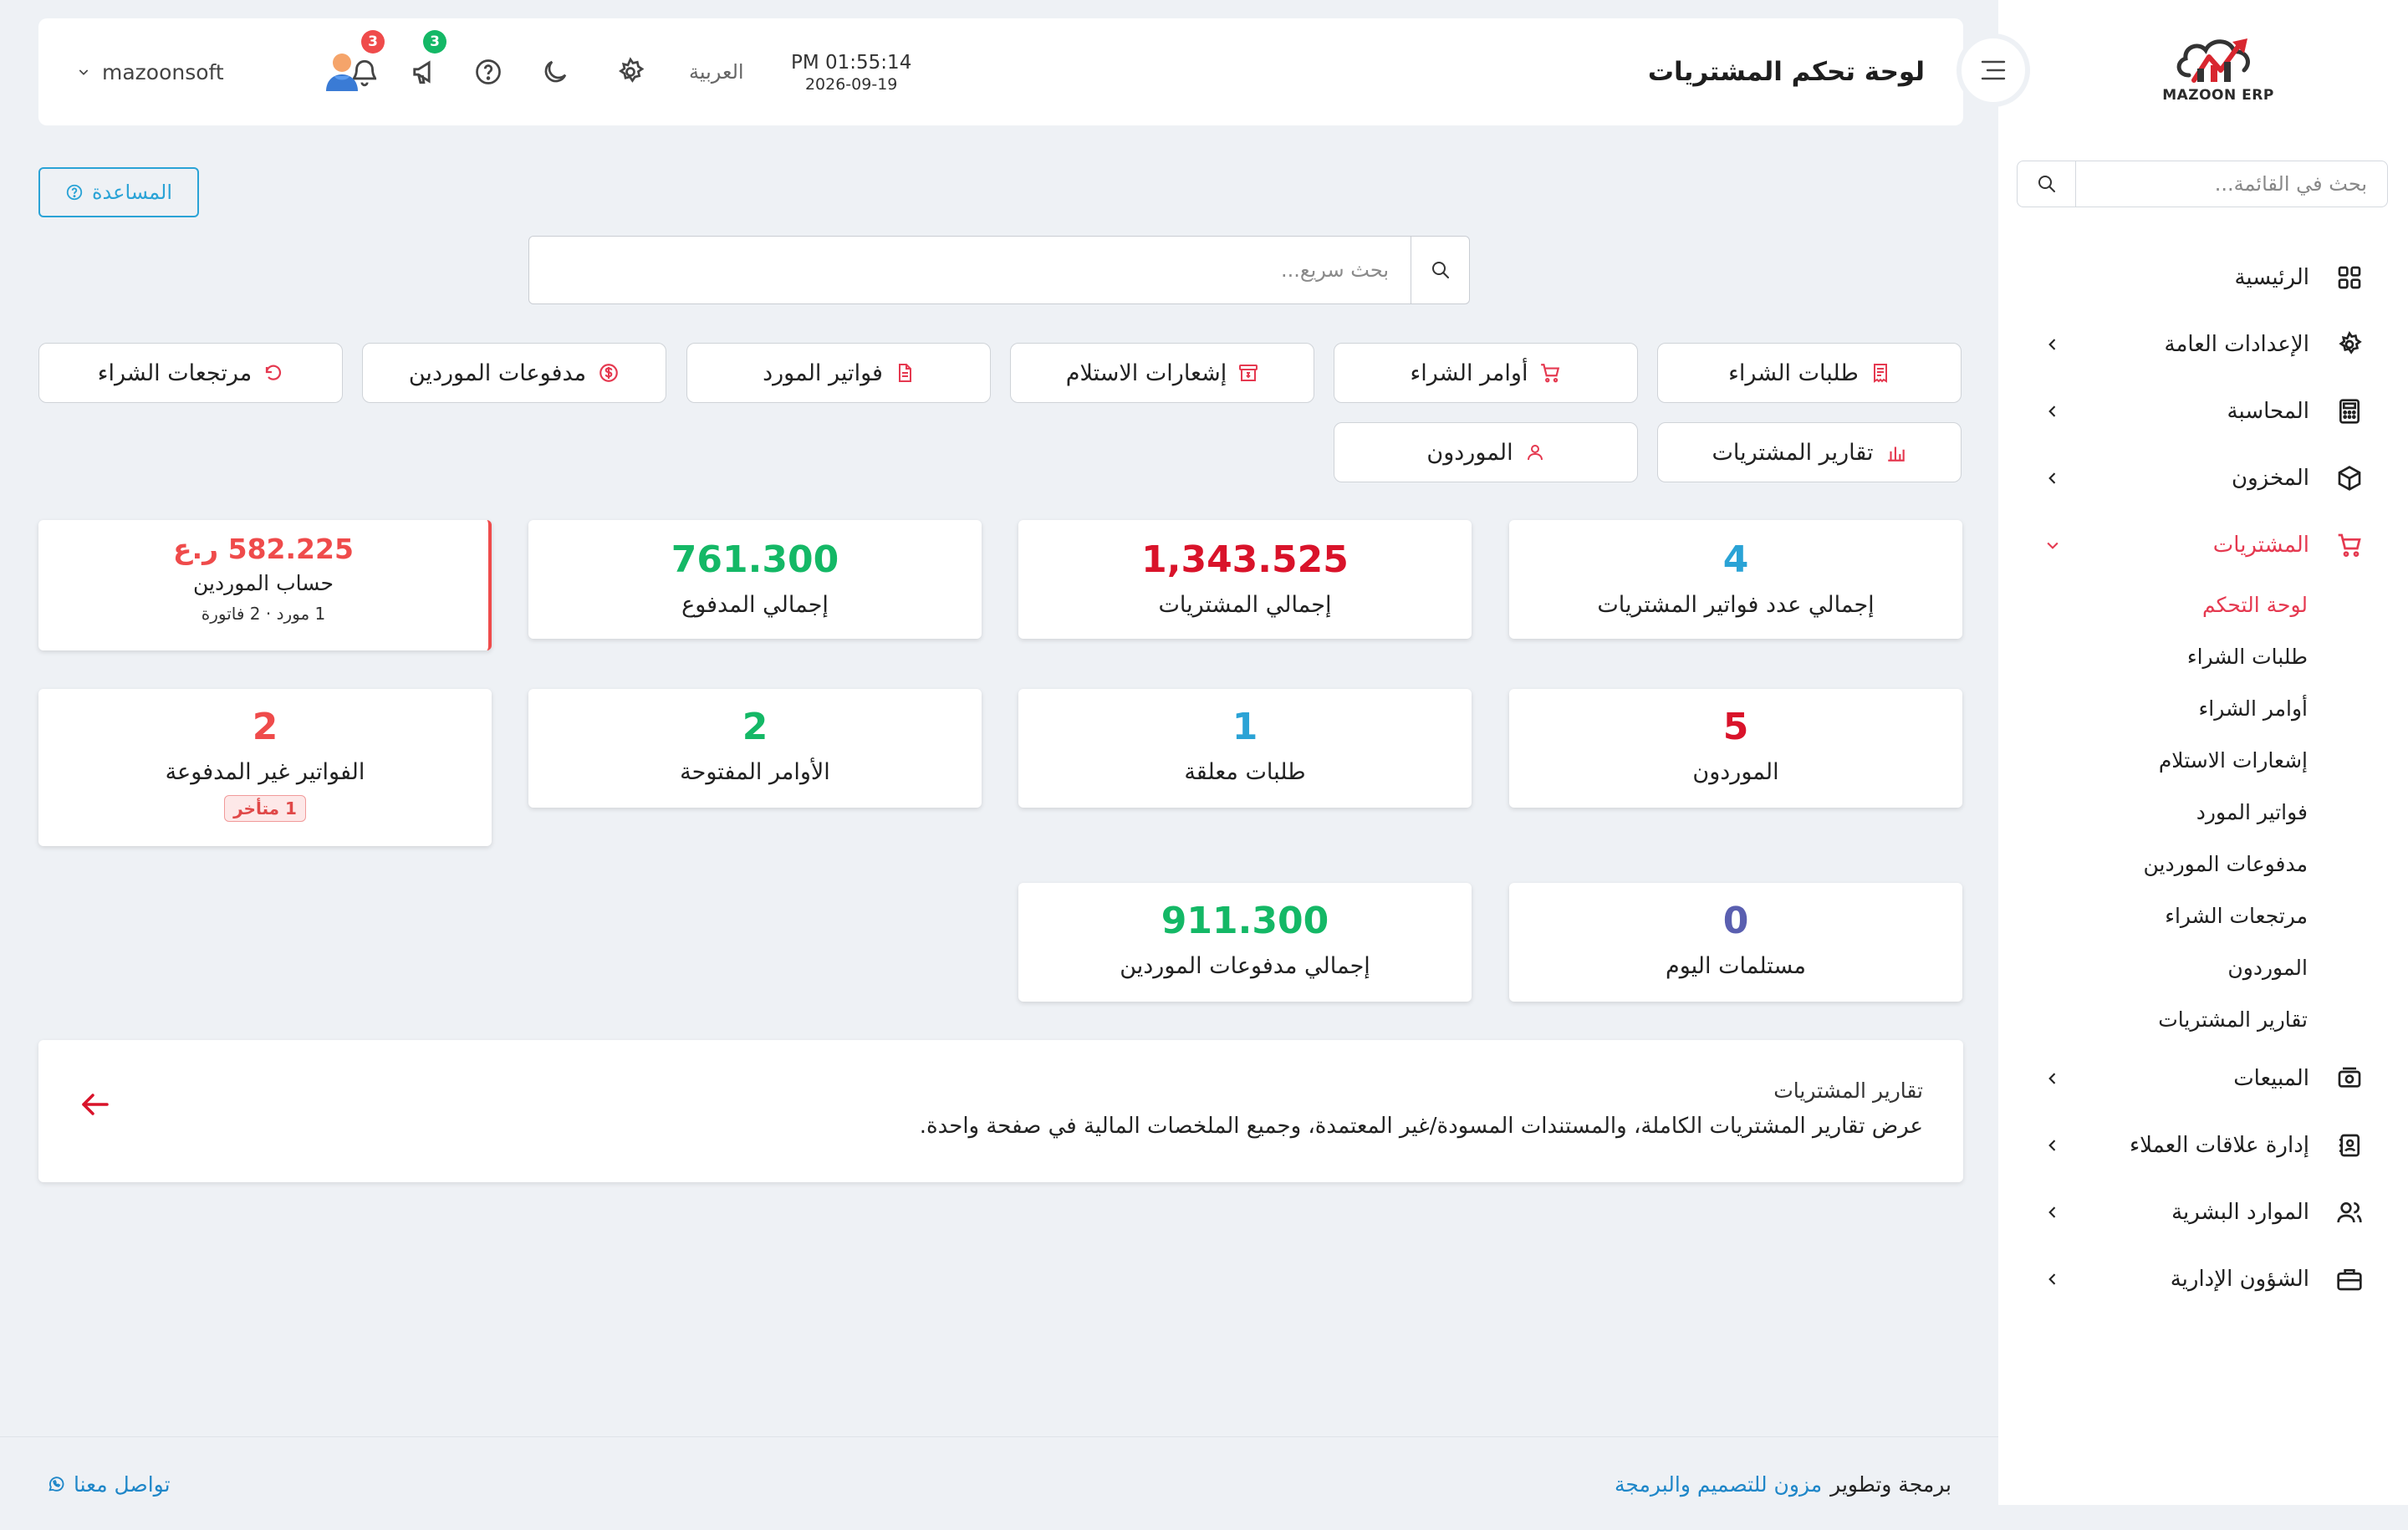 The height and width of the screenshot is (1530, 2408). What do you see at coordinates (851, 63) in the screenshot?
I see `clock-time: PM 01:55:14` at bounding box center [851, 63].